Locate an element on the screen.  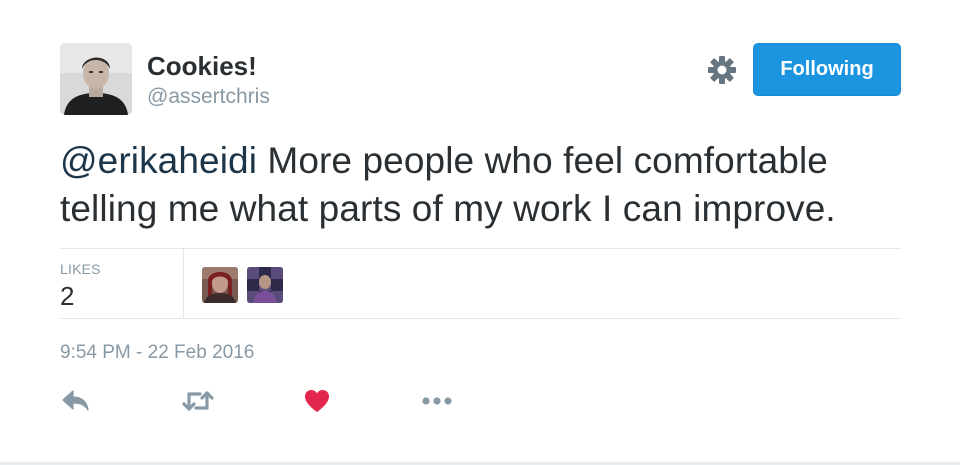
heart-icon is located at coordinates (317, 401).